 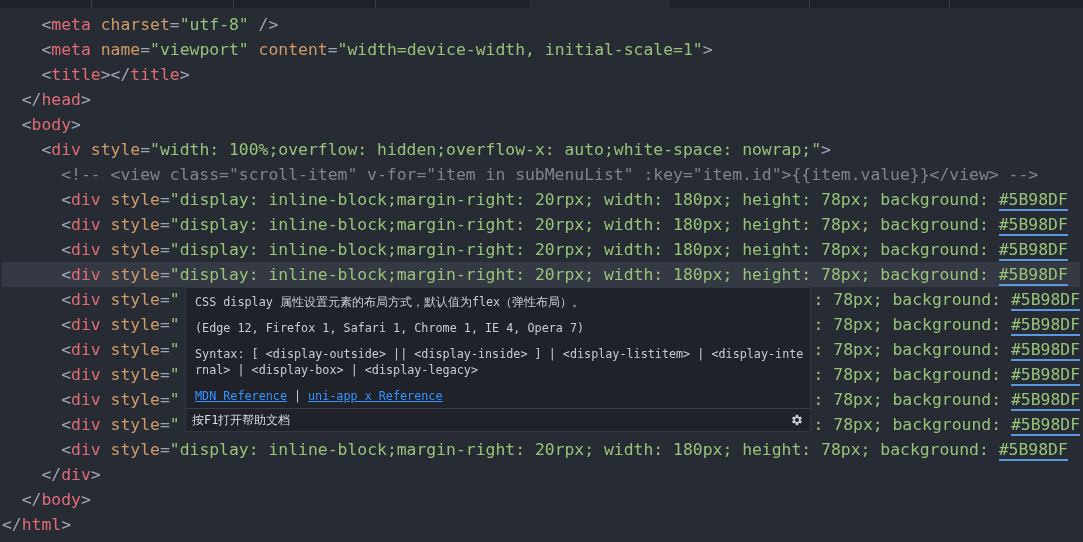 What do you see at coordinates (435, 150) in the screenshot?
I see `code-line: <div style="width: 100%;overflow: hidden;overflow-x: auto;white-space: nowrap;">` at bounding box center [435, 150].